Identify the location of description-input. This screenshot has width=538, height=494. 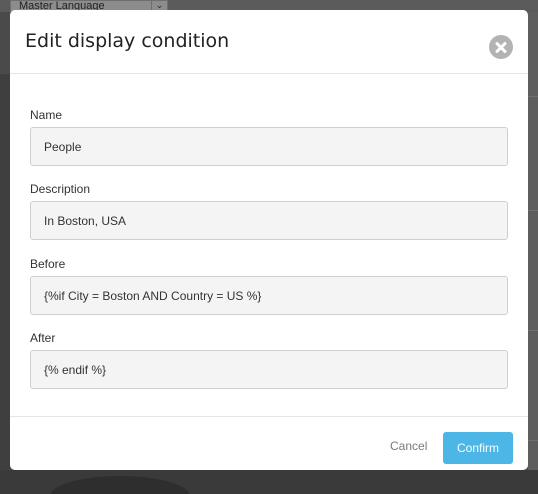
(269, 220).